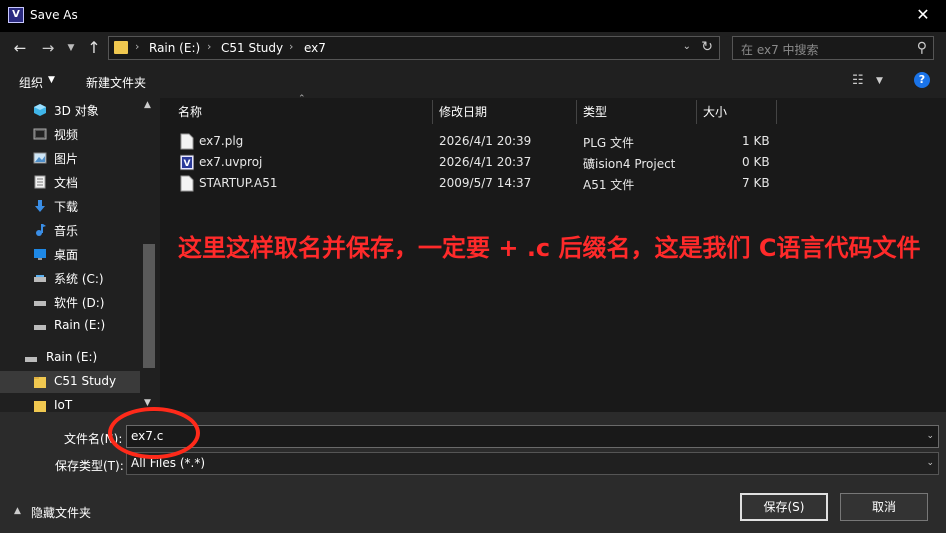  Describe the element at coordinates (70, 158) in the screenshot. I see `nav-item-pictures: 图片` at that location.